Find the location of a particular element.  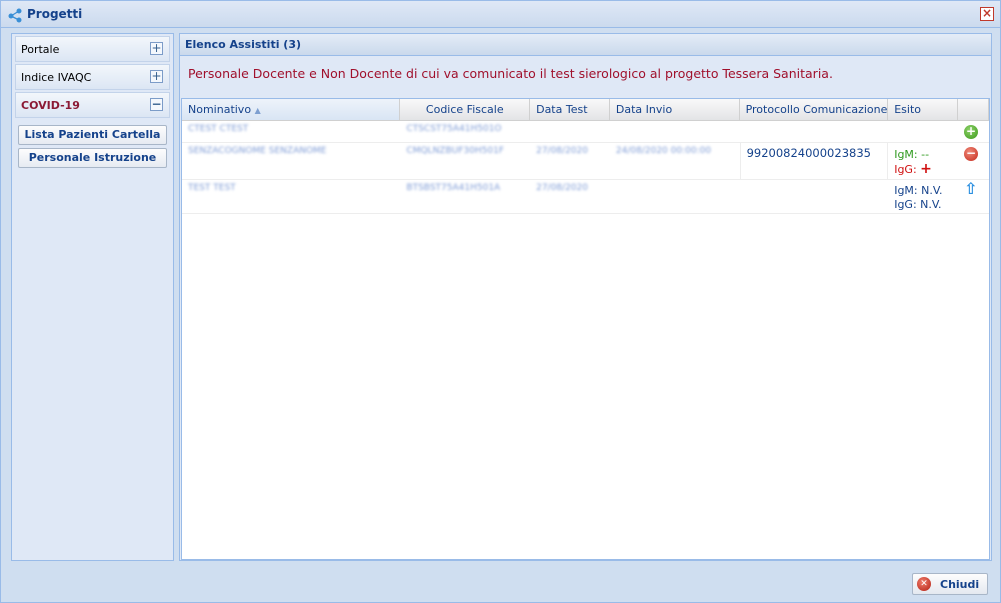

collapse-icon: − is located at coordinates (156, 104).